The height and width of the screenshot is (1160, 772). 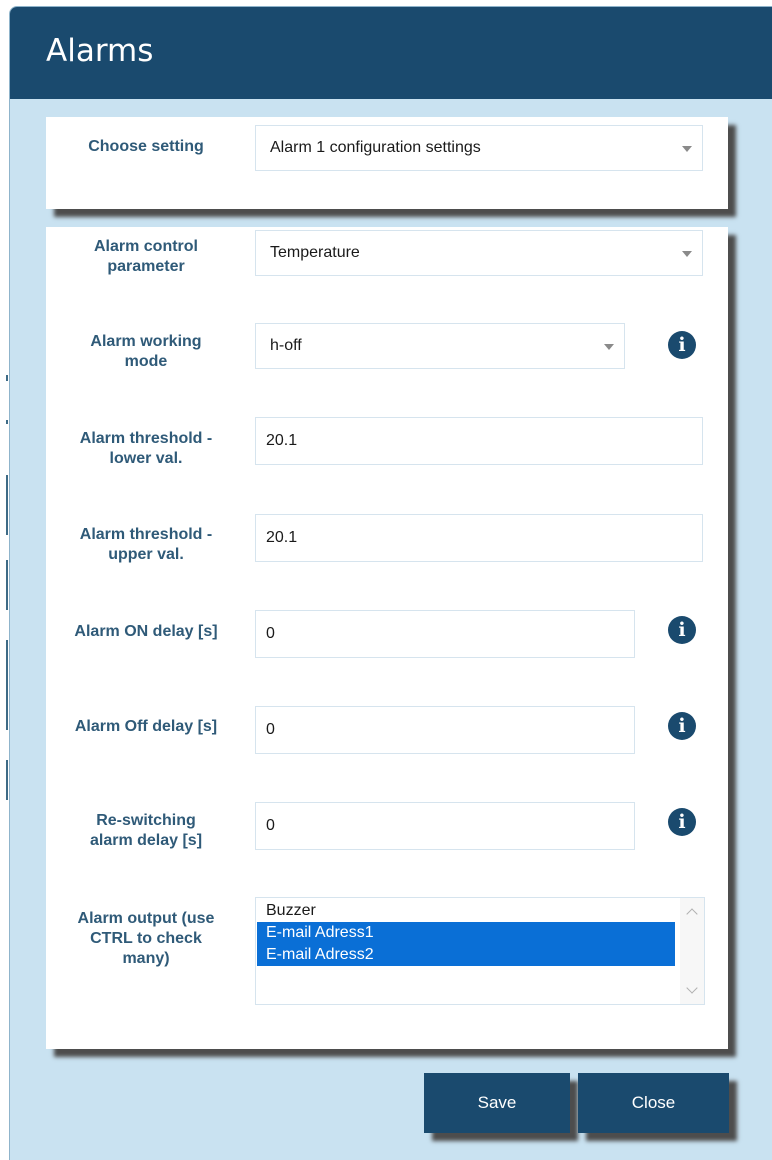 I want to click on alarm-output-label-line3: many), so click(x=146, y=958).